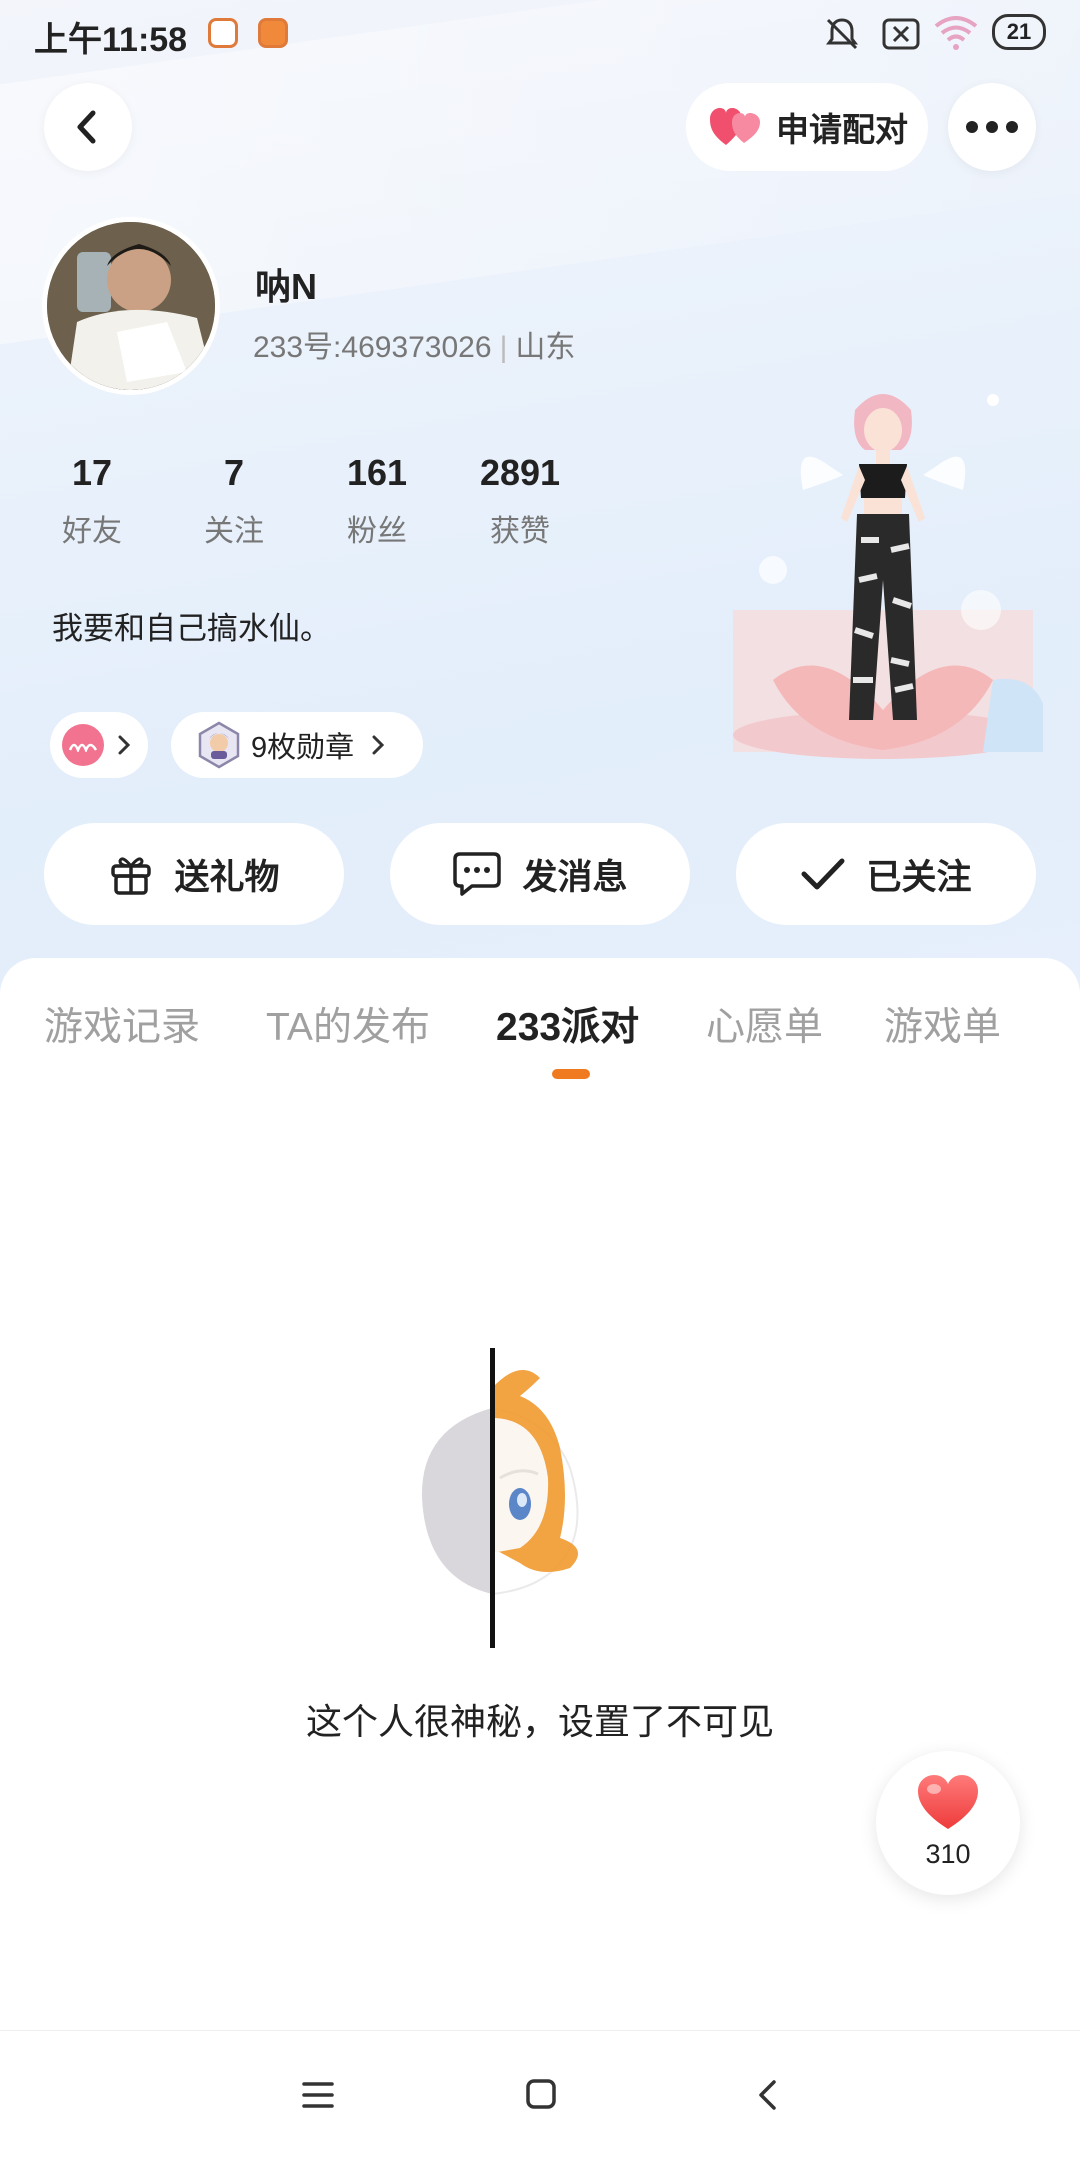 This screenshot has width=1080, height=2161. What do you see at coordinates (571, 1074) in the screenshot?
I see `active-tab-indicator` at bounding box center [571, 1074].